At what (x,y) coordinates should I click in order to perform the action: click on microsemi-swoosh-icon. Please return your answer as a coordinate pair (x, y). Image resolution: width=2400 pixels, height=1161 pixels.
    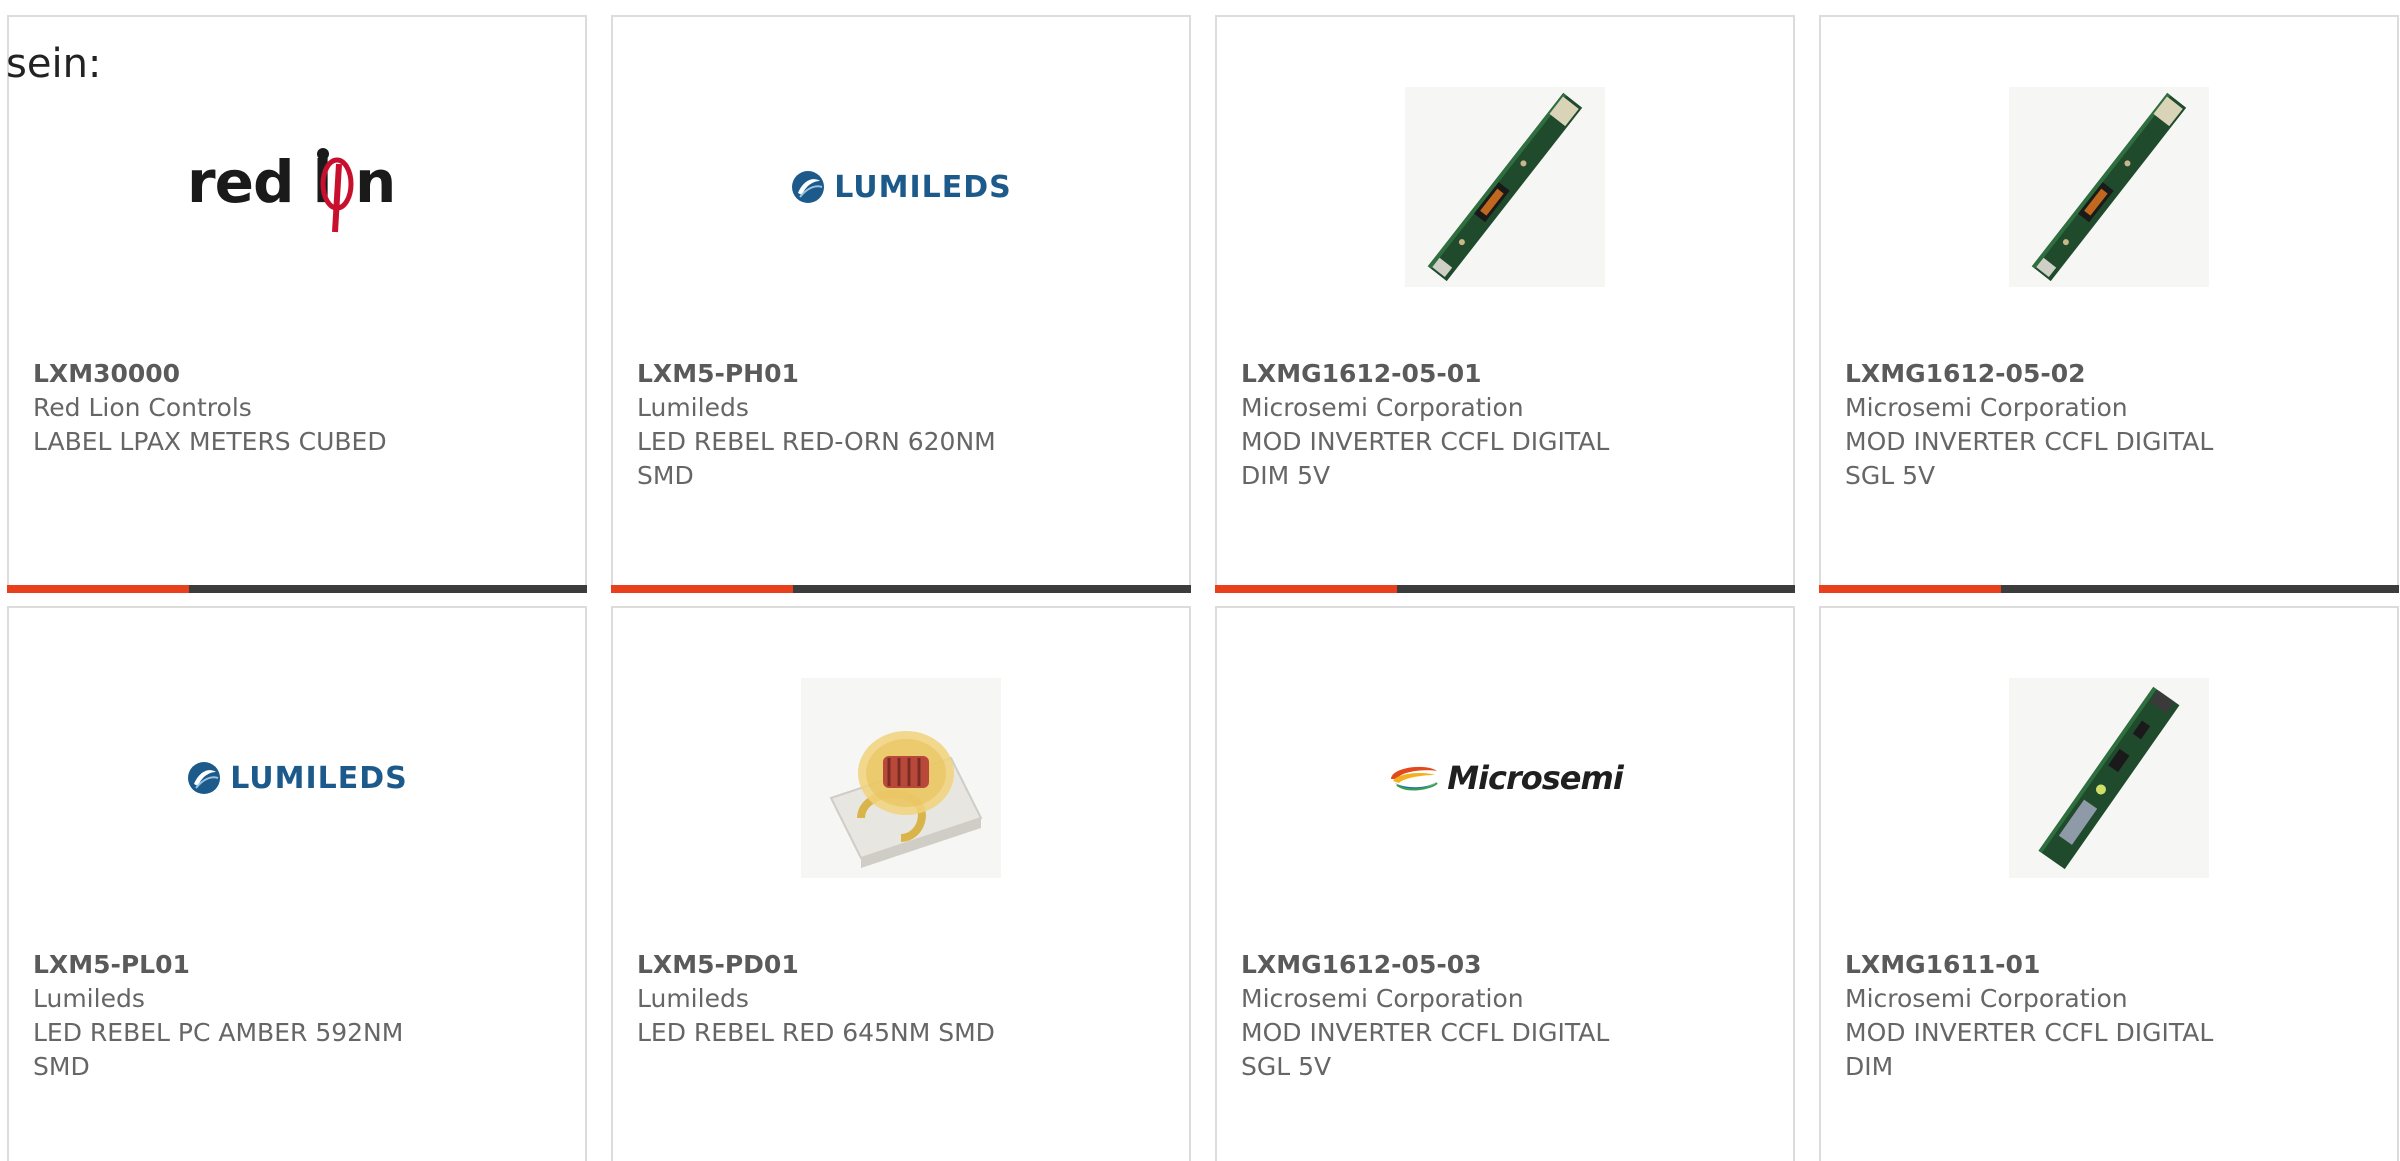
    Looking at the image, I should click on (1414, 778).